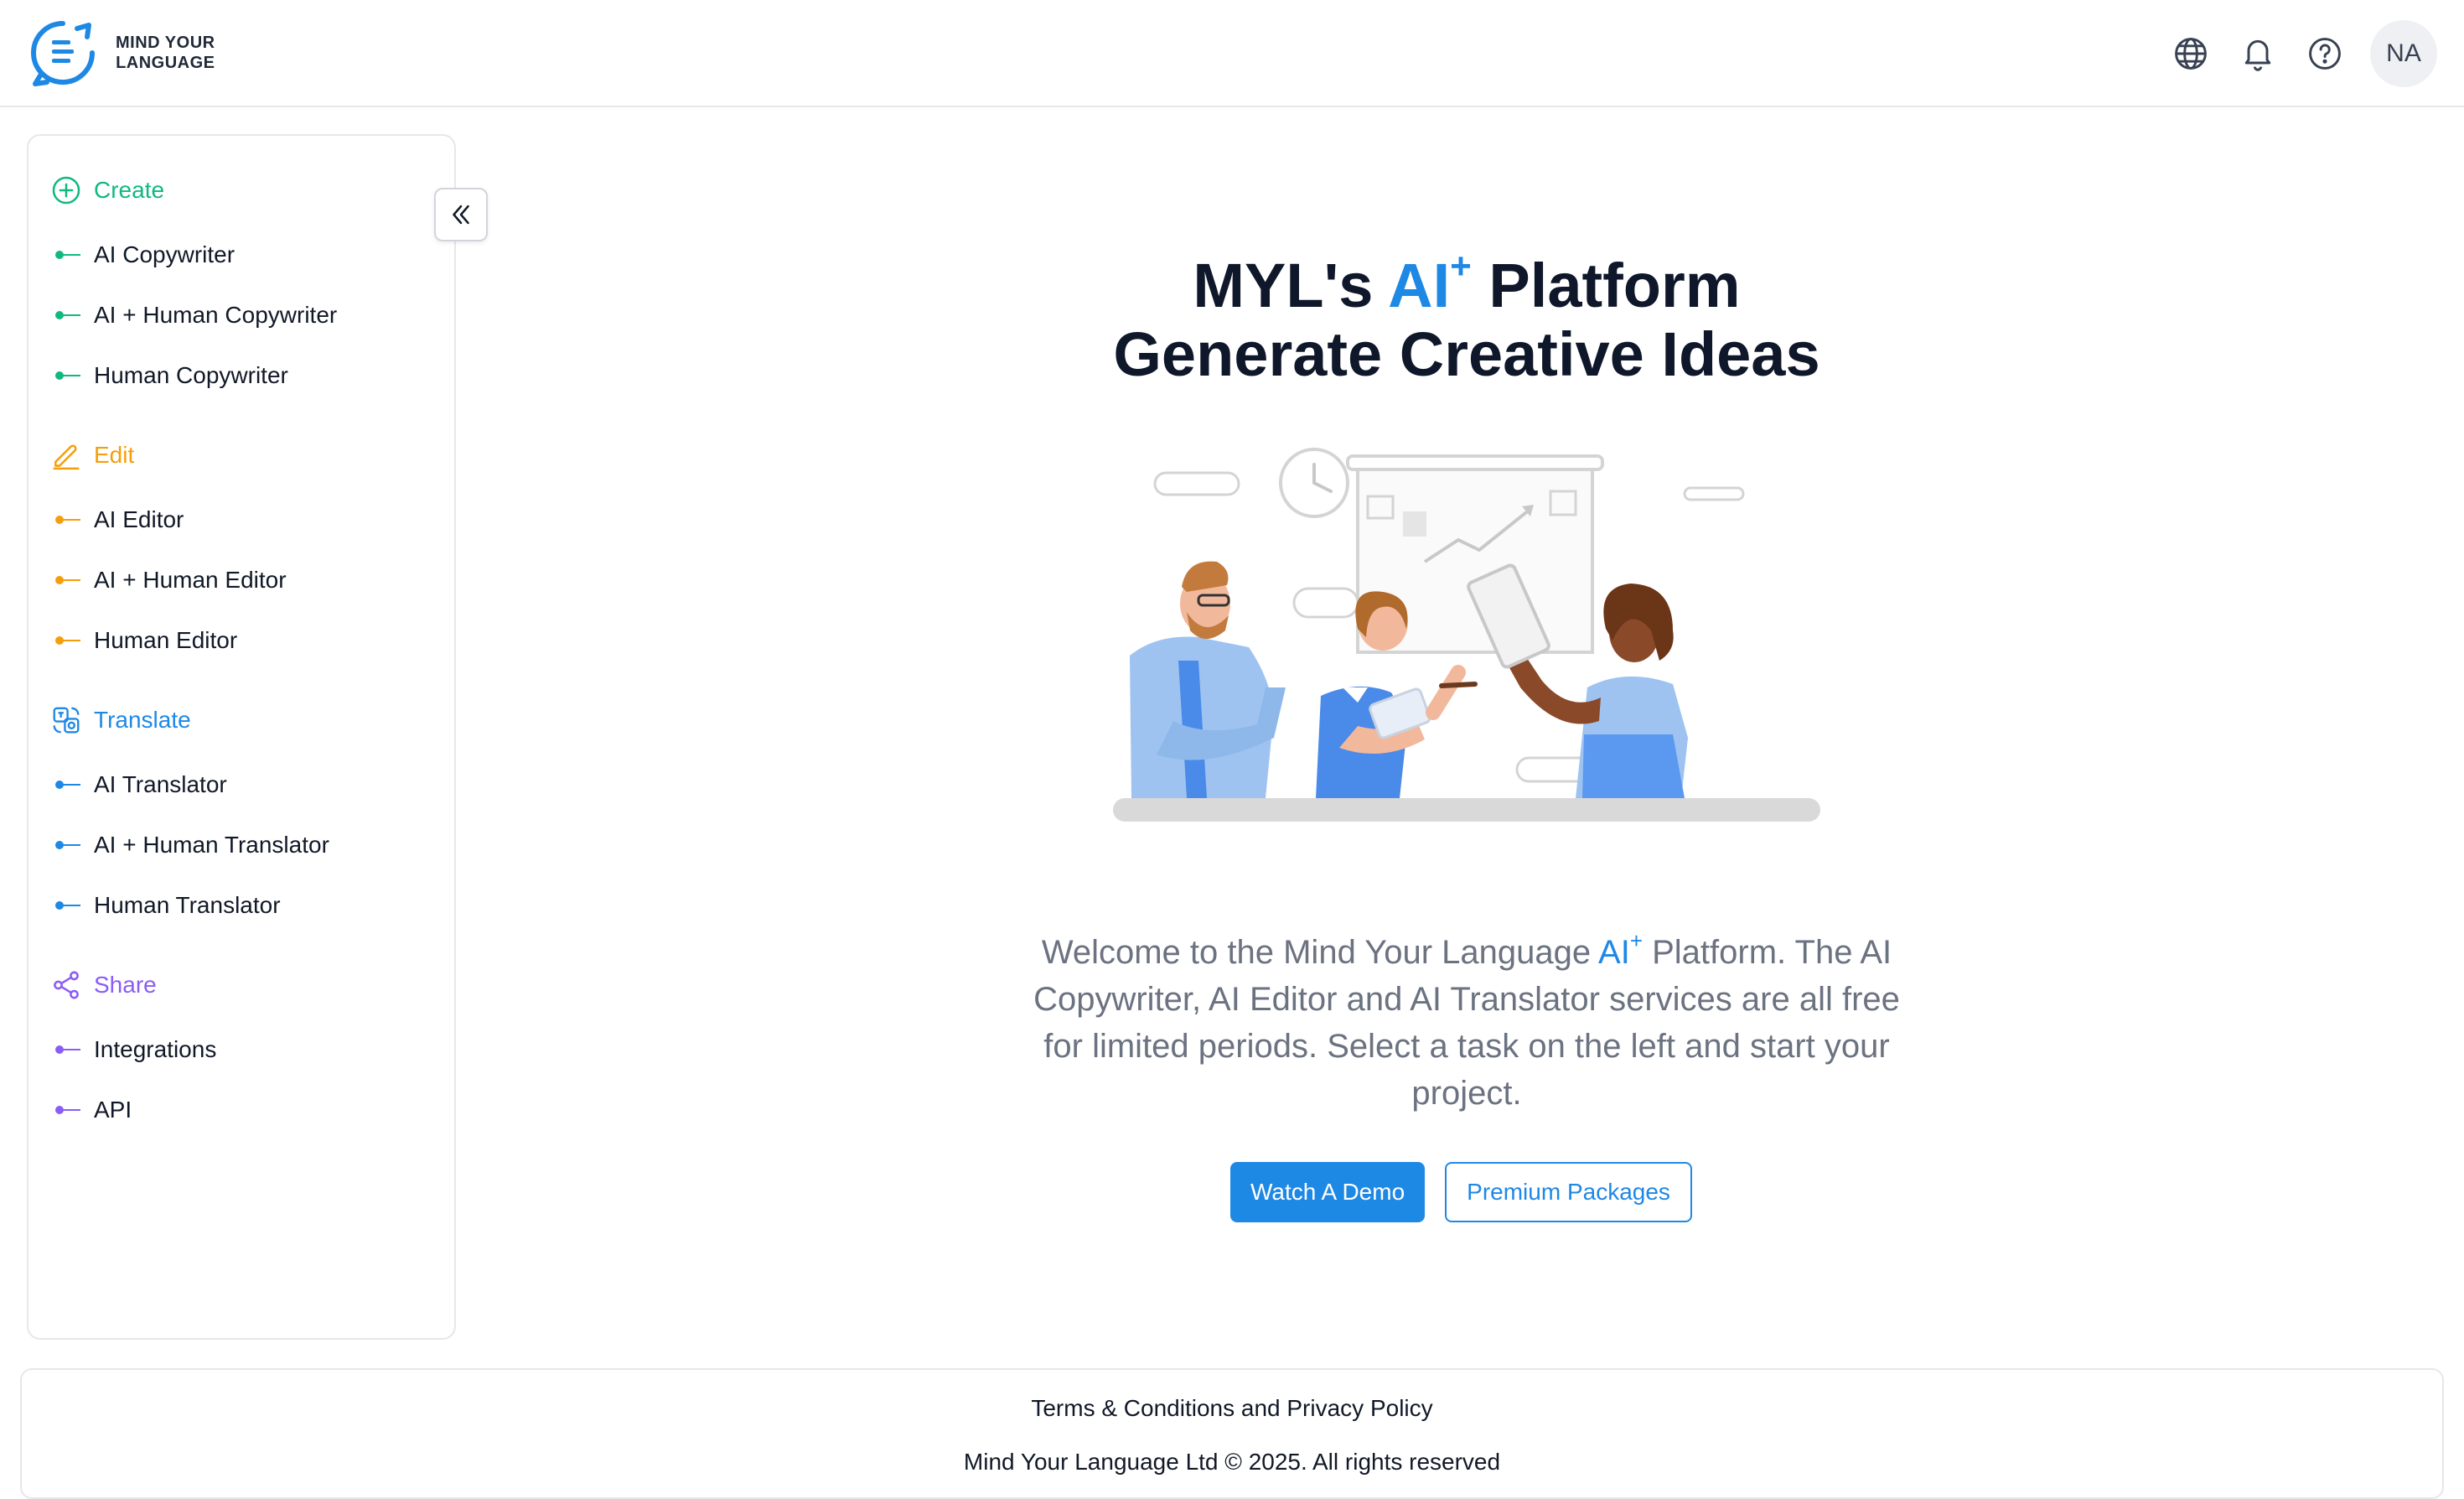 This screenshot has height=1499, width=2464. What do you see at coordinates (1461, 266) in the screenshot?
I see `title-plus: +` at bounding box center [1461, 266].